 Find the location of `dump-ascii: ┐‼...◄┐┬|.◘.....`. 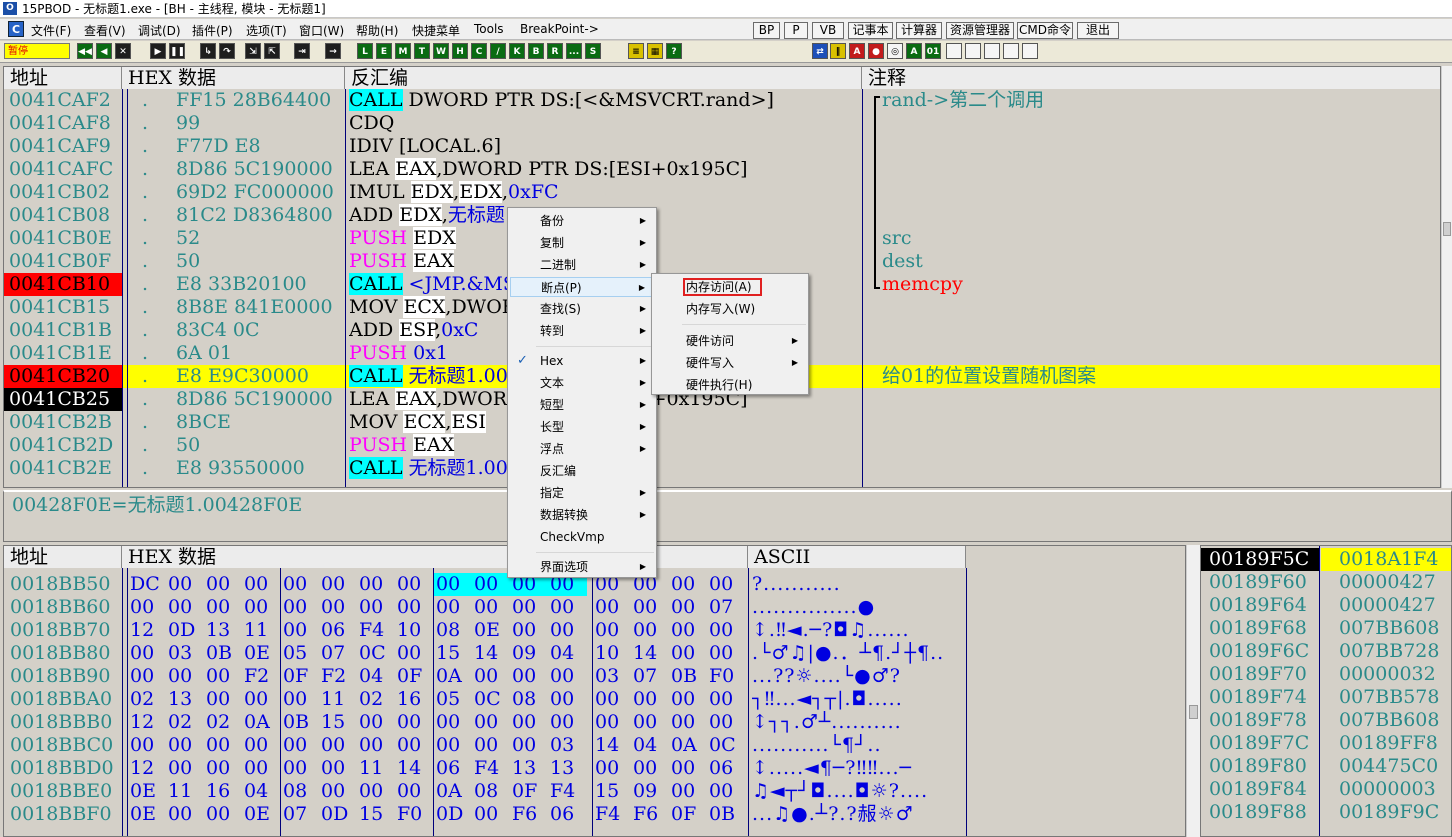

dump-ascii: ┐‼...◄┐┬|.◘..... is located at coordinates (857, 699).